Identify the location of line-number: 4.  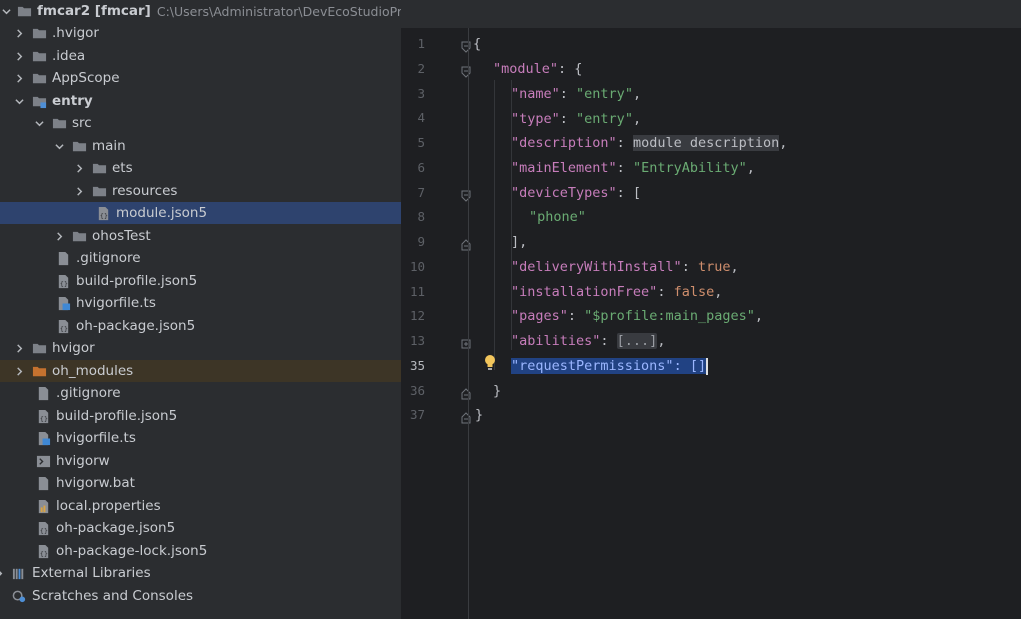
(421, 117).